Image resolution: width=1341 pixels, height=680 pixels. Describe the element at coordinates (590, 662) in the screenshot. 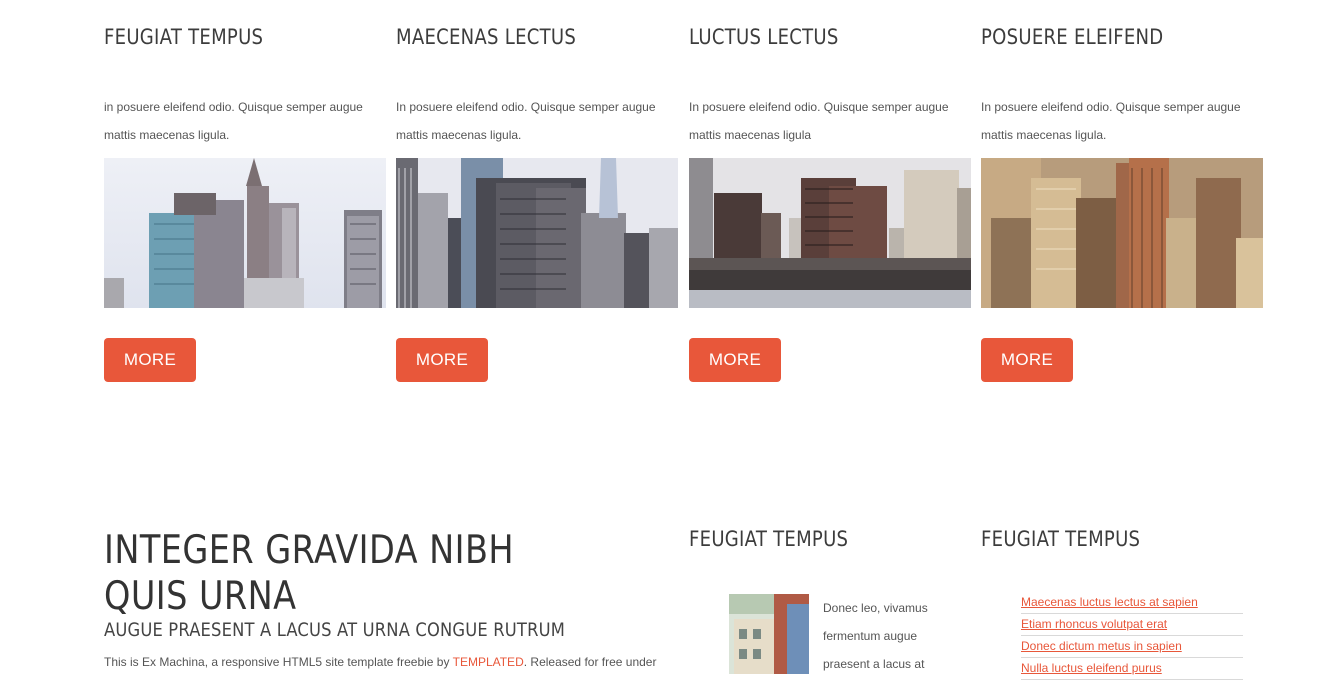

I see `main-body-rest: . Released for free under` at that location.